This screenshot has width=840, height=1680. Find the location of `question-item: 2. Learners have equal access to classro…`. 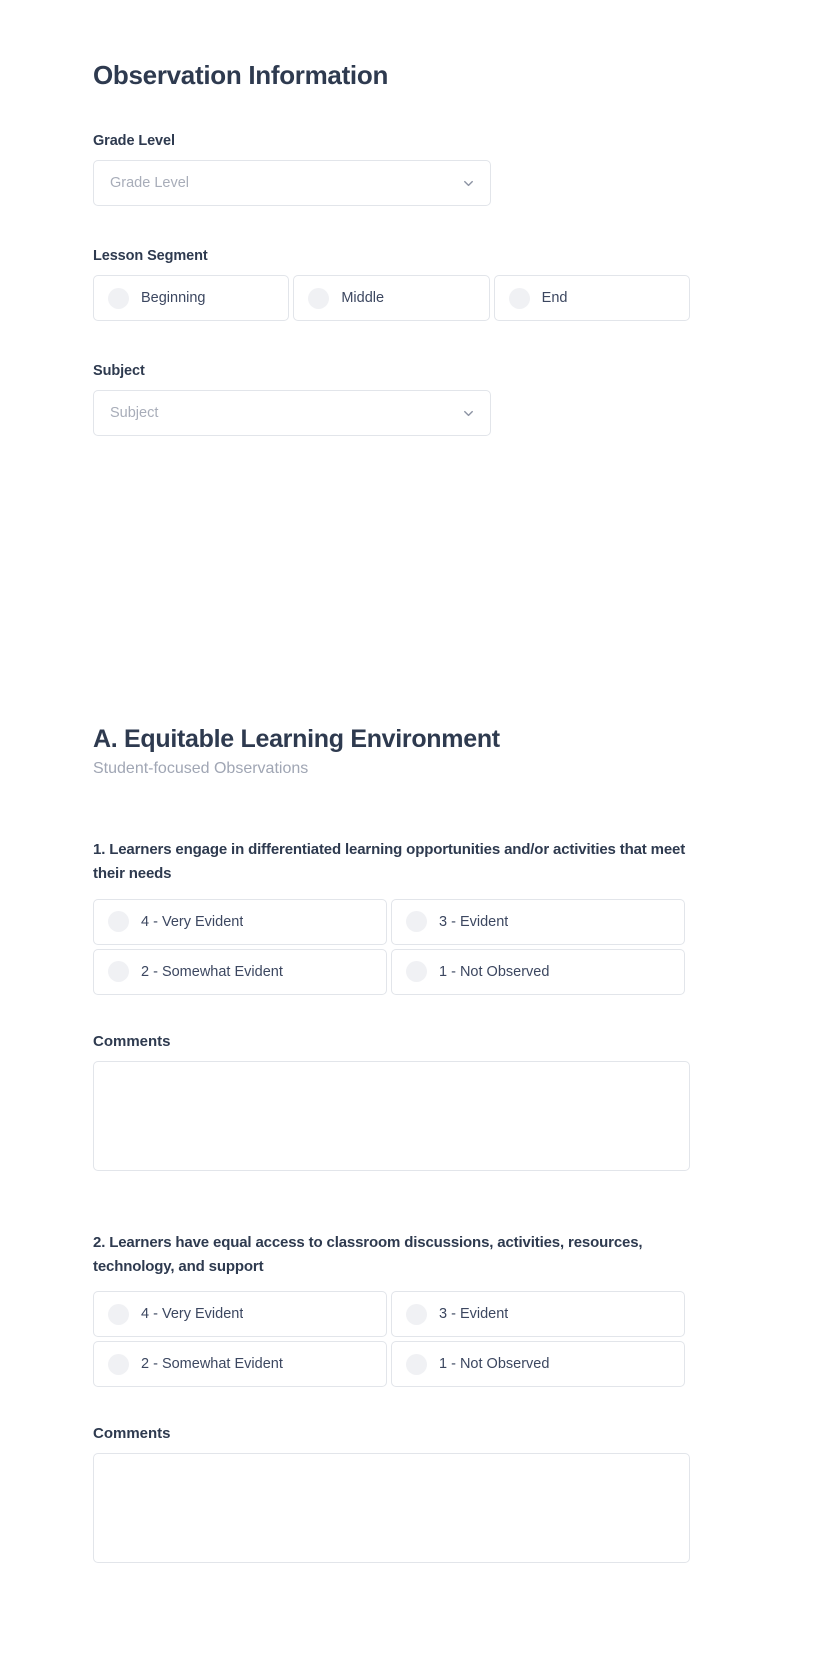

question-item: 2. Learners have equal access to classro… is located at coordinates (391, 1397).